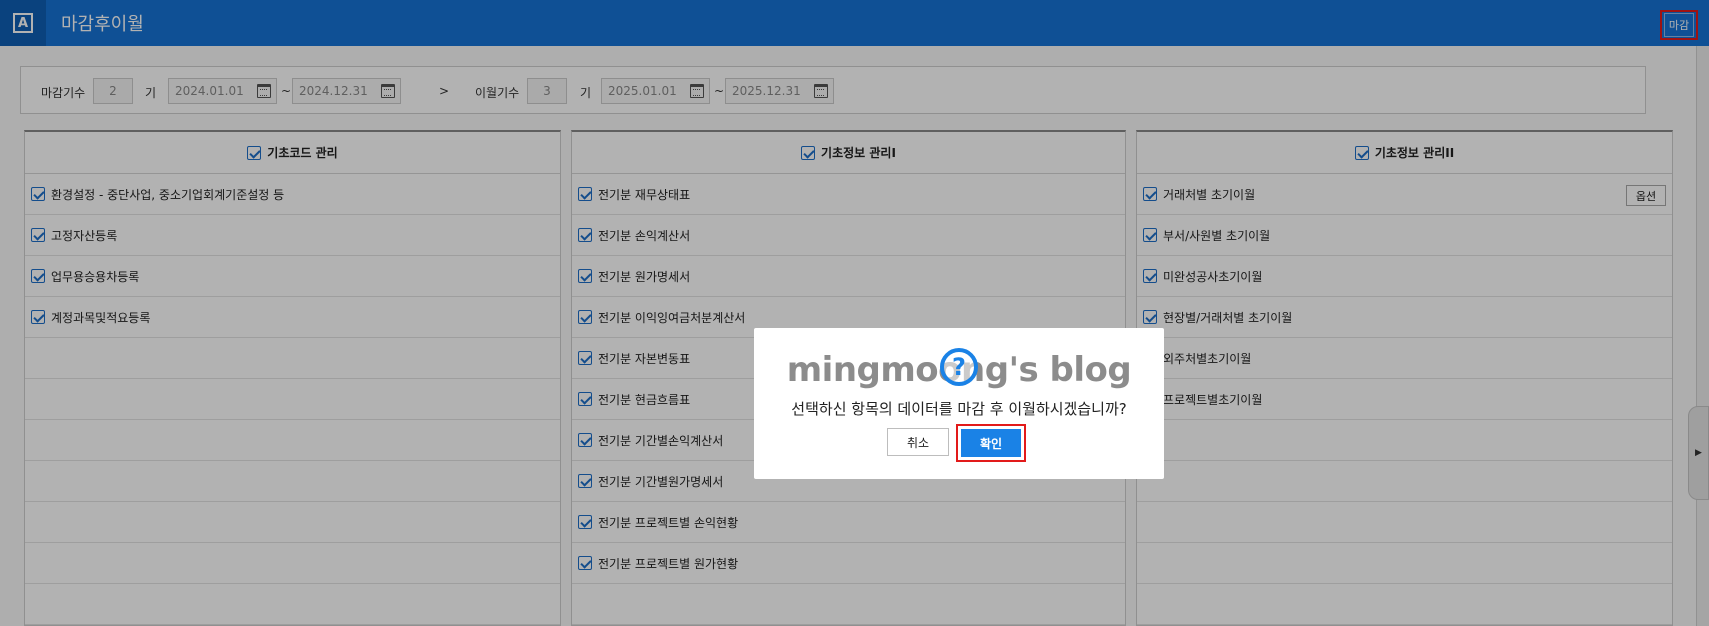  What do you see at coordinates (959, 367) in the screenshot?
I see `question-icon: ?` at bounding box center [959, 367].